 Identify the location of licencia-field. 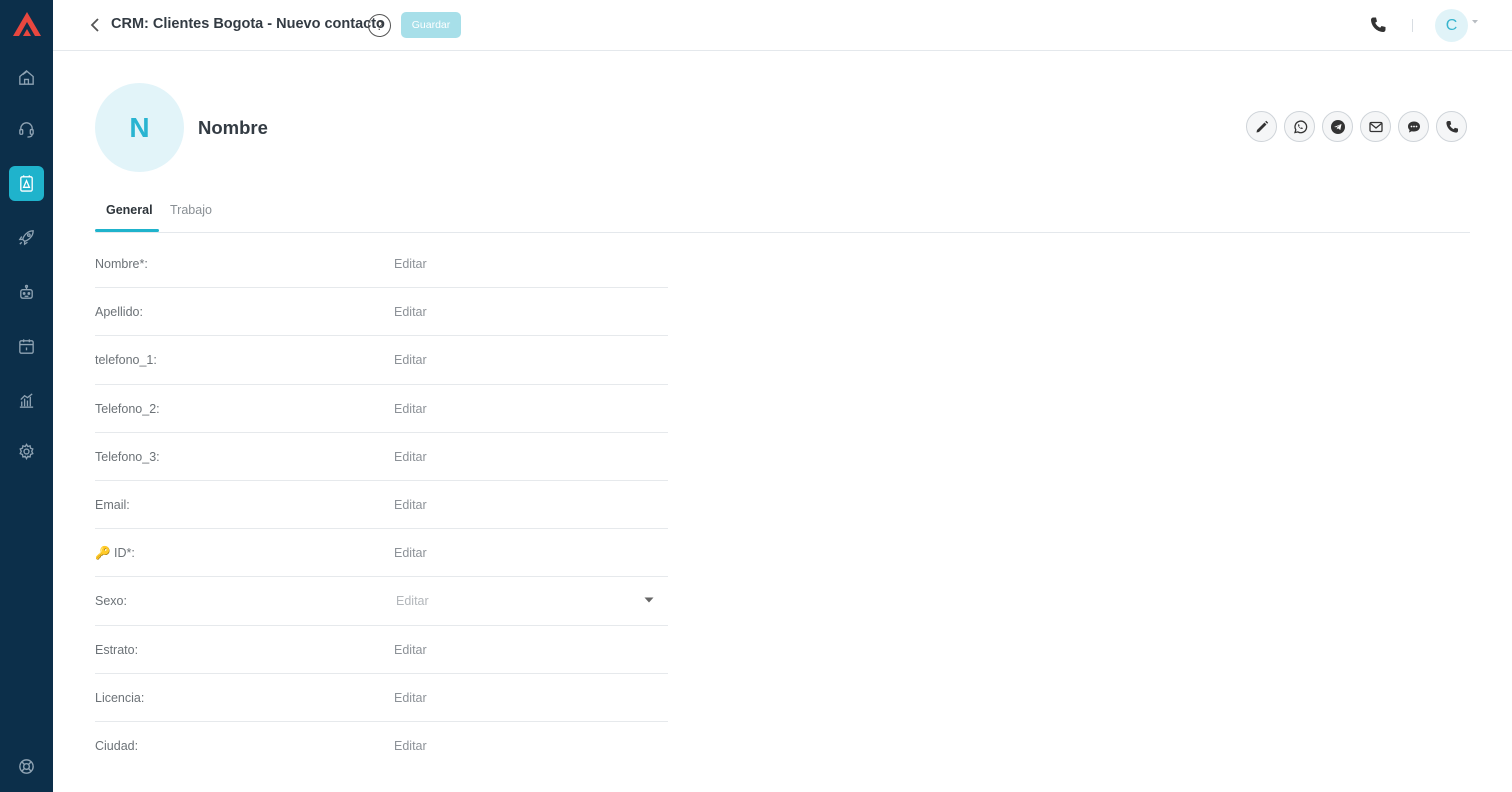
(529, 697).